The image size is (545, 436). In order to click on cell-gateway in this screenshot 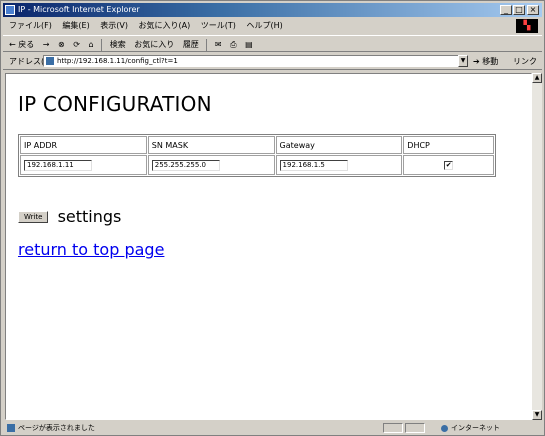, I will do `click(339, 165)`.